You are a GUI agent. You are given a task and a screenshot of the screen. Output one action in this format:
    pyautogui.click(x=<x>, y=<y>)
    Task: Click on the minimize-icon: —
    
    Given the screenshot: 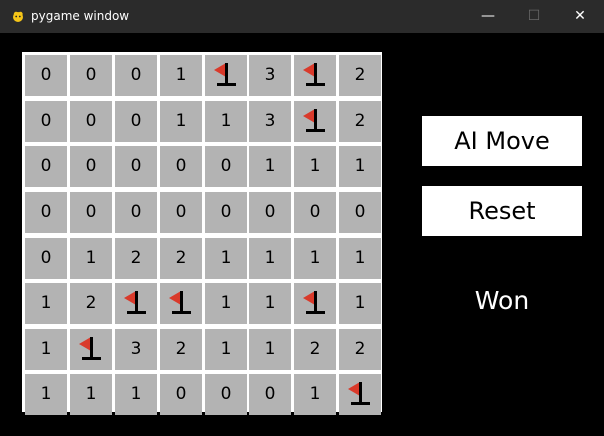 What is the action you would take?
    pyautogui.click(x=488, y=16)
    